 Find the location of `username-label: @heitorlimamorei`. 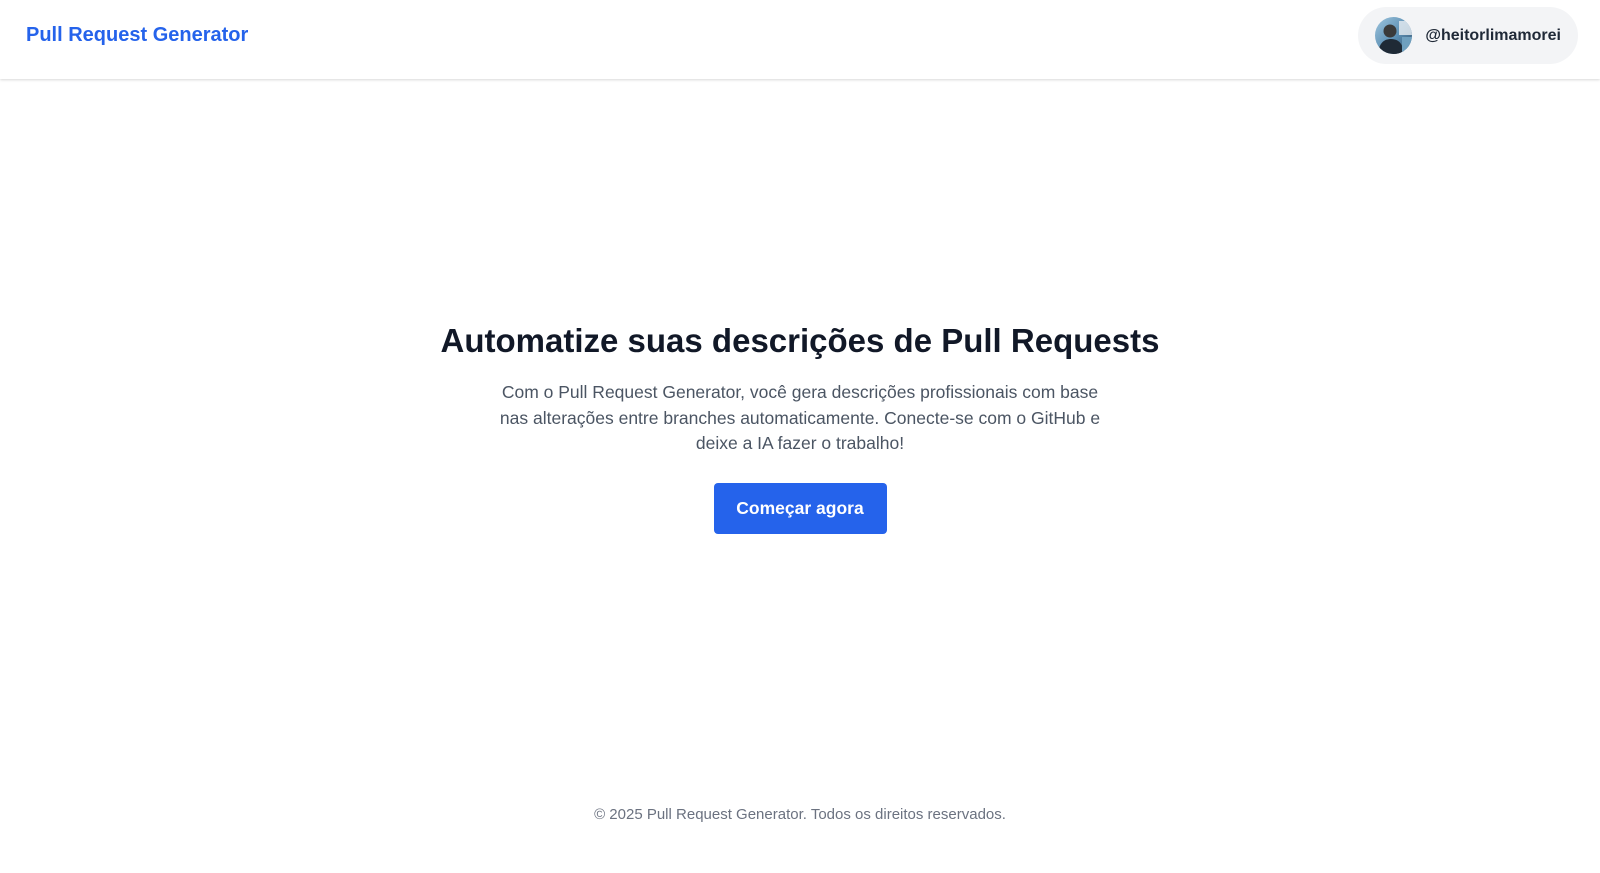

username-label: @heitorlimamorei is located at coordinates (1493, 35).